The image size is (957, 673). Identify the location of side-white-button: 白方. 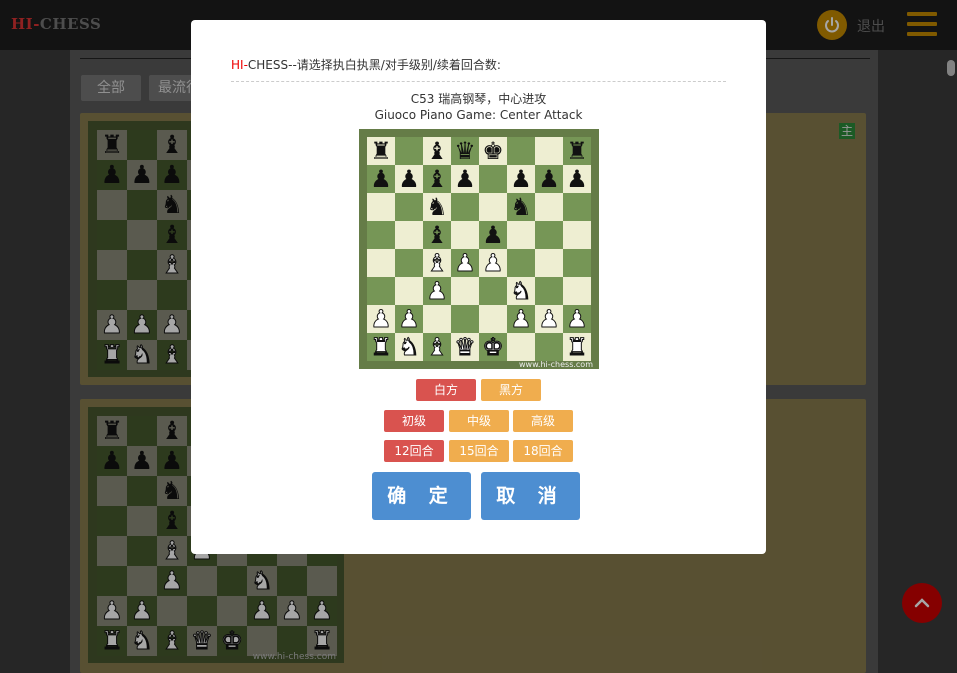
(446, 390).